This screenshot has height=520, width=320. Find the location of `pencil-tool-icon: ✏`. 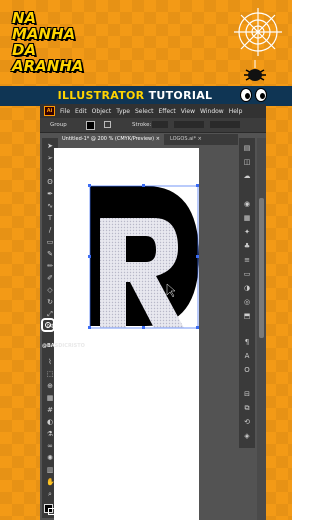

pencil-tool-icon: ✏ is located at coordinates (50, 266).